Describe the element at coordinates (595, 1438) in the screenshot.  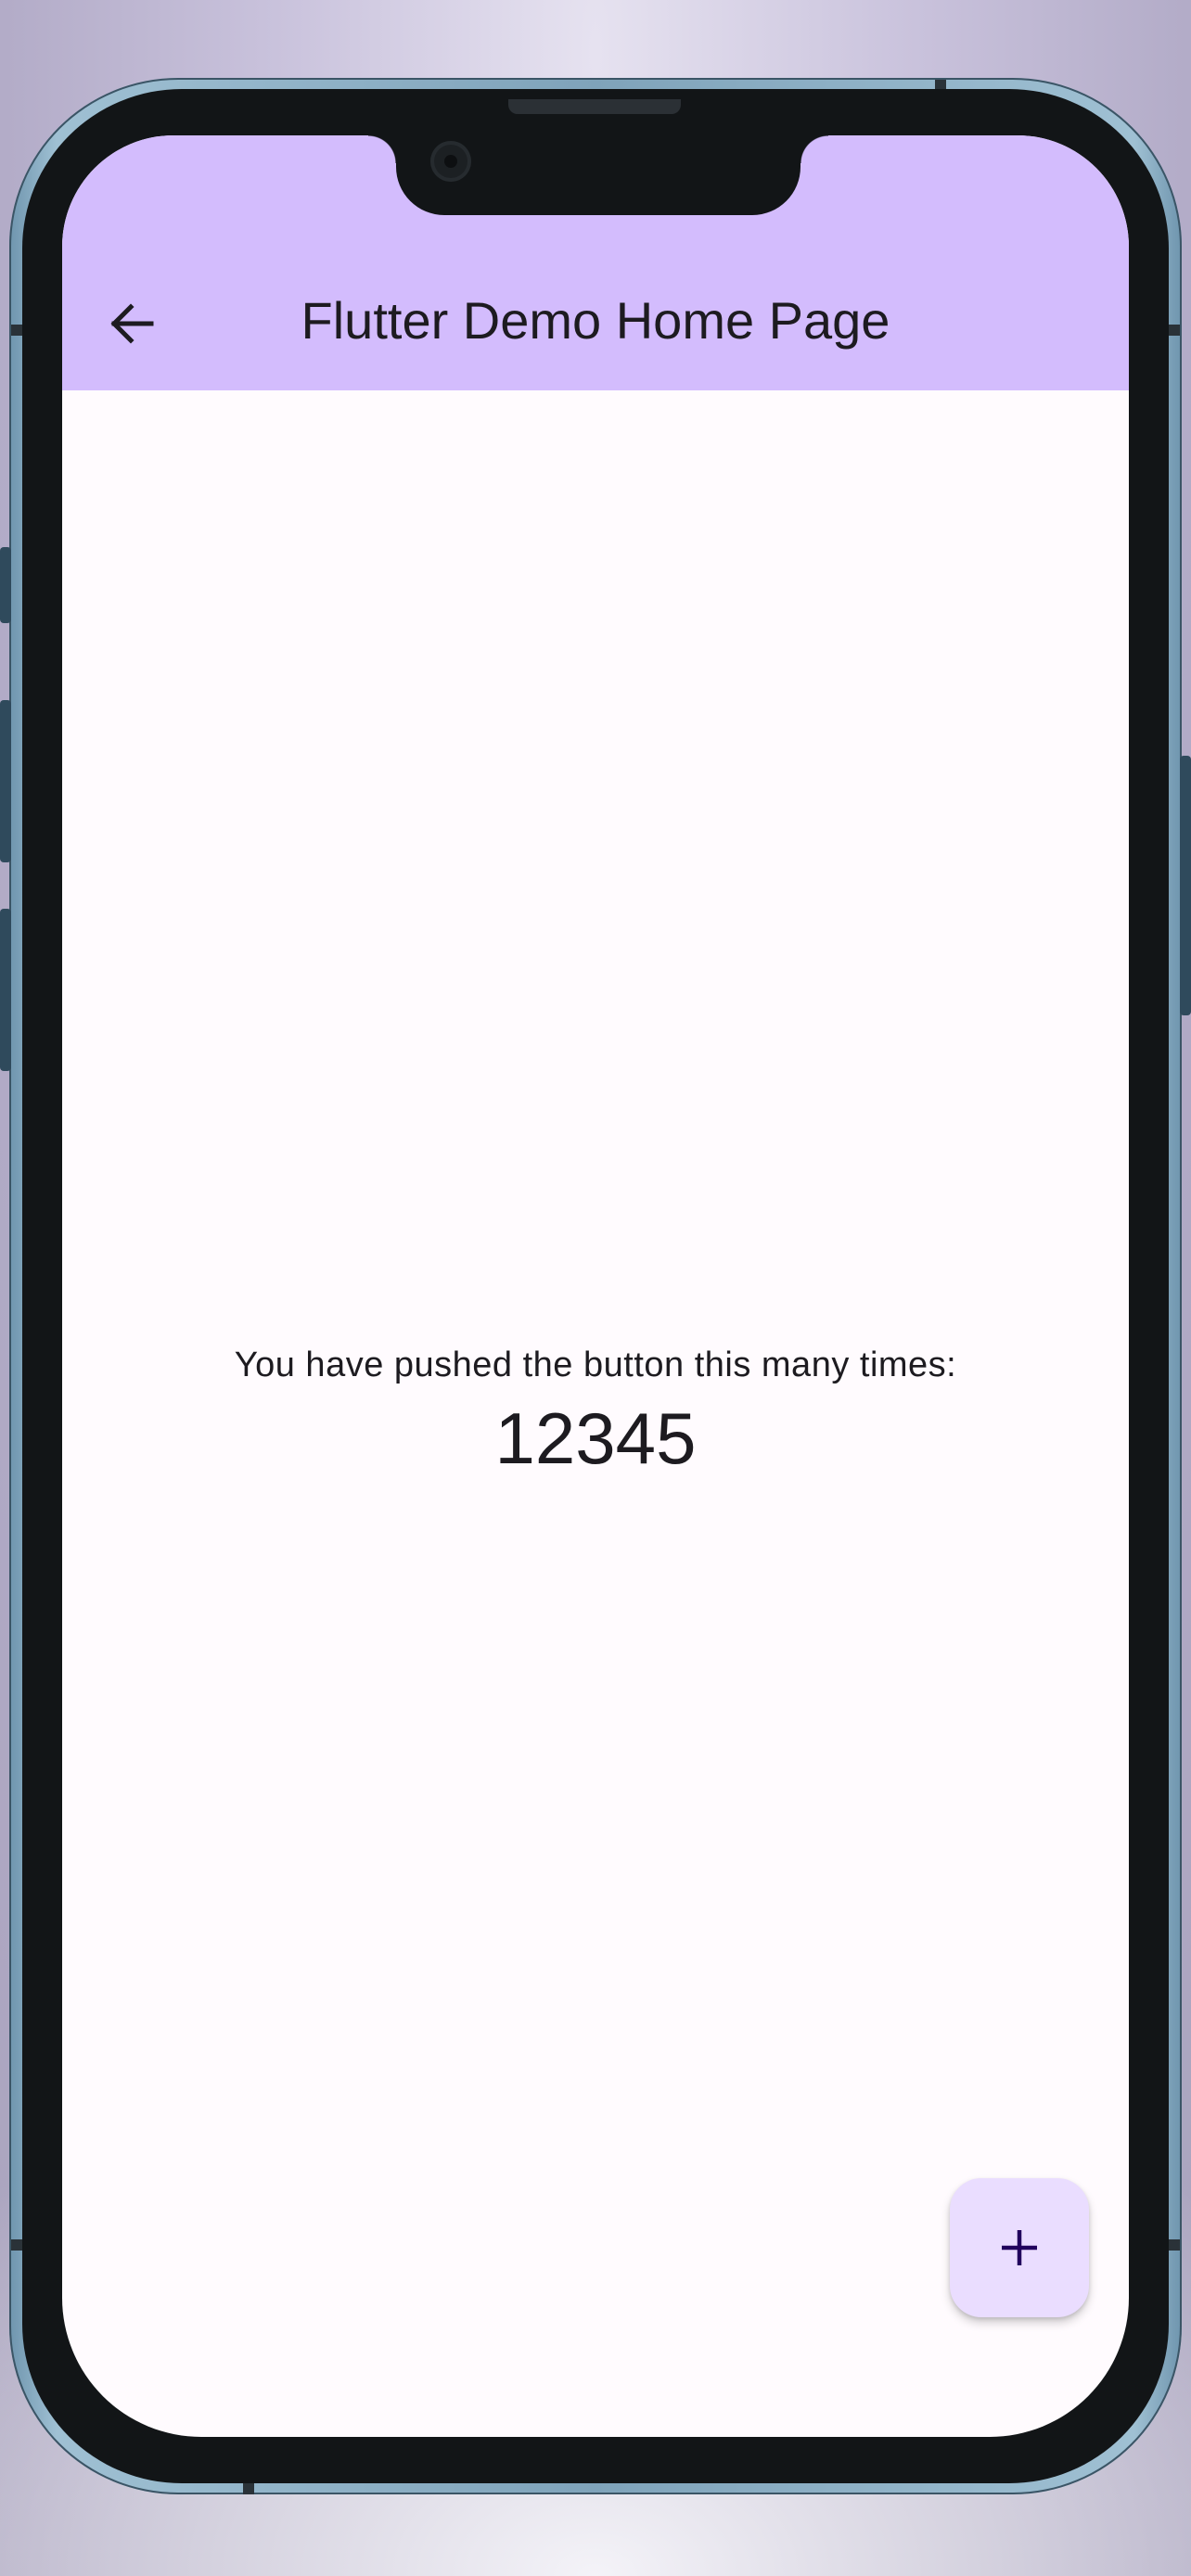
I see `counter-value: 12345` at that location.